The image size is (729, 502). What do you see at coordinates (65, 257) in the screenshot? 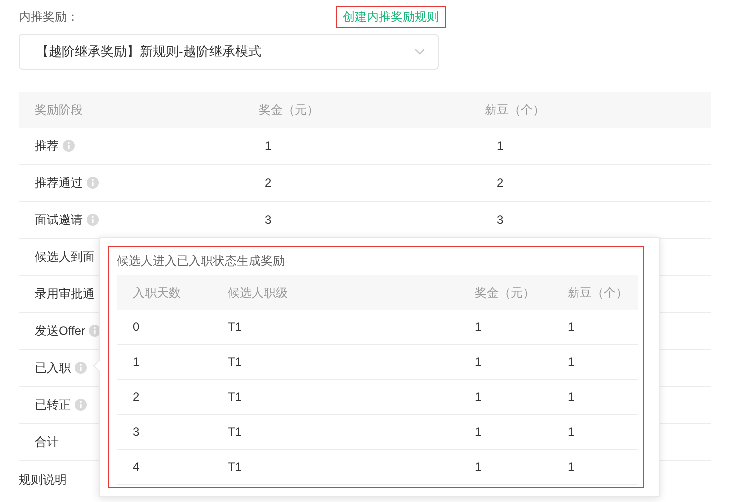
I see `table-cell-text: 候选人到面` at bounding box center [65, 257].